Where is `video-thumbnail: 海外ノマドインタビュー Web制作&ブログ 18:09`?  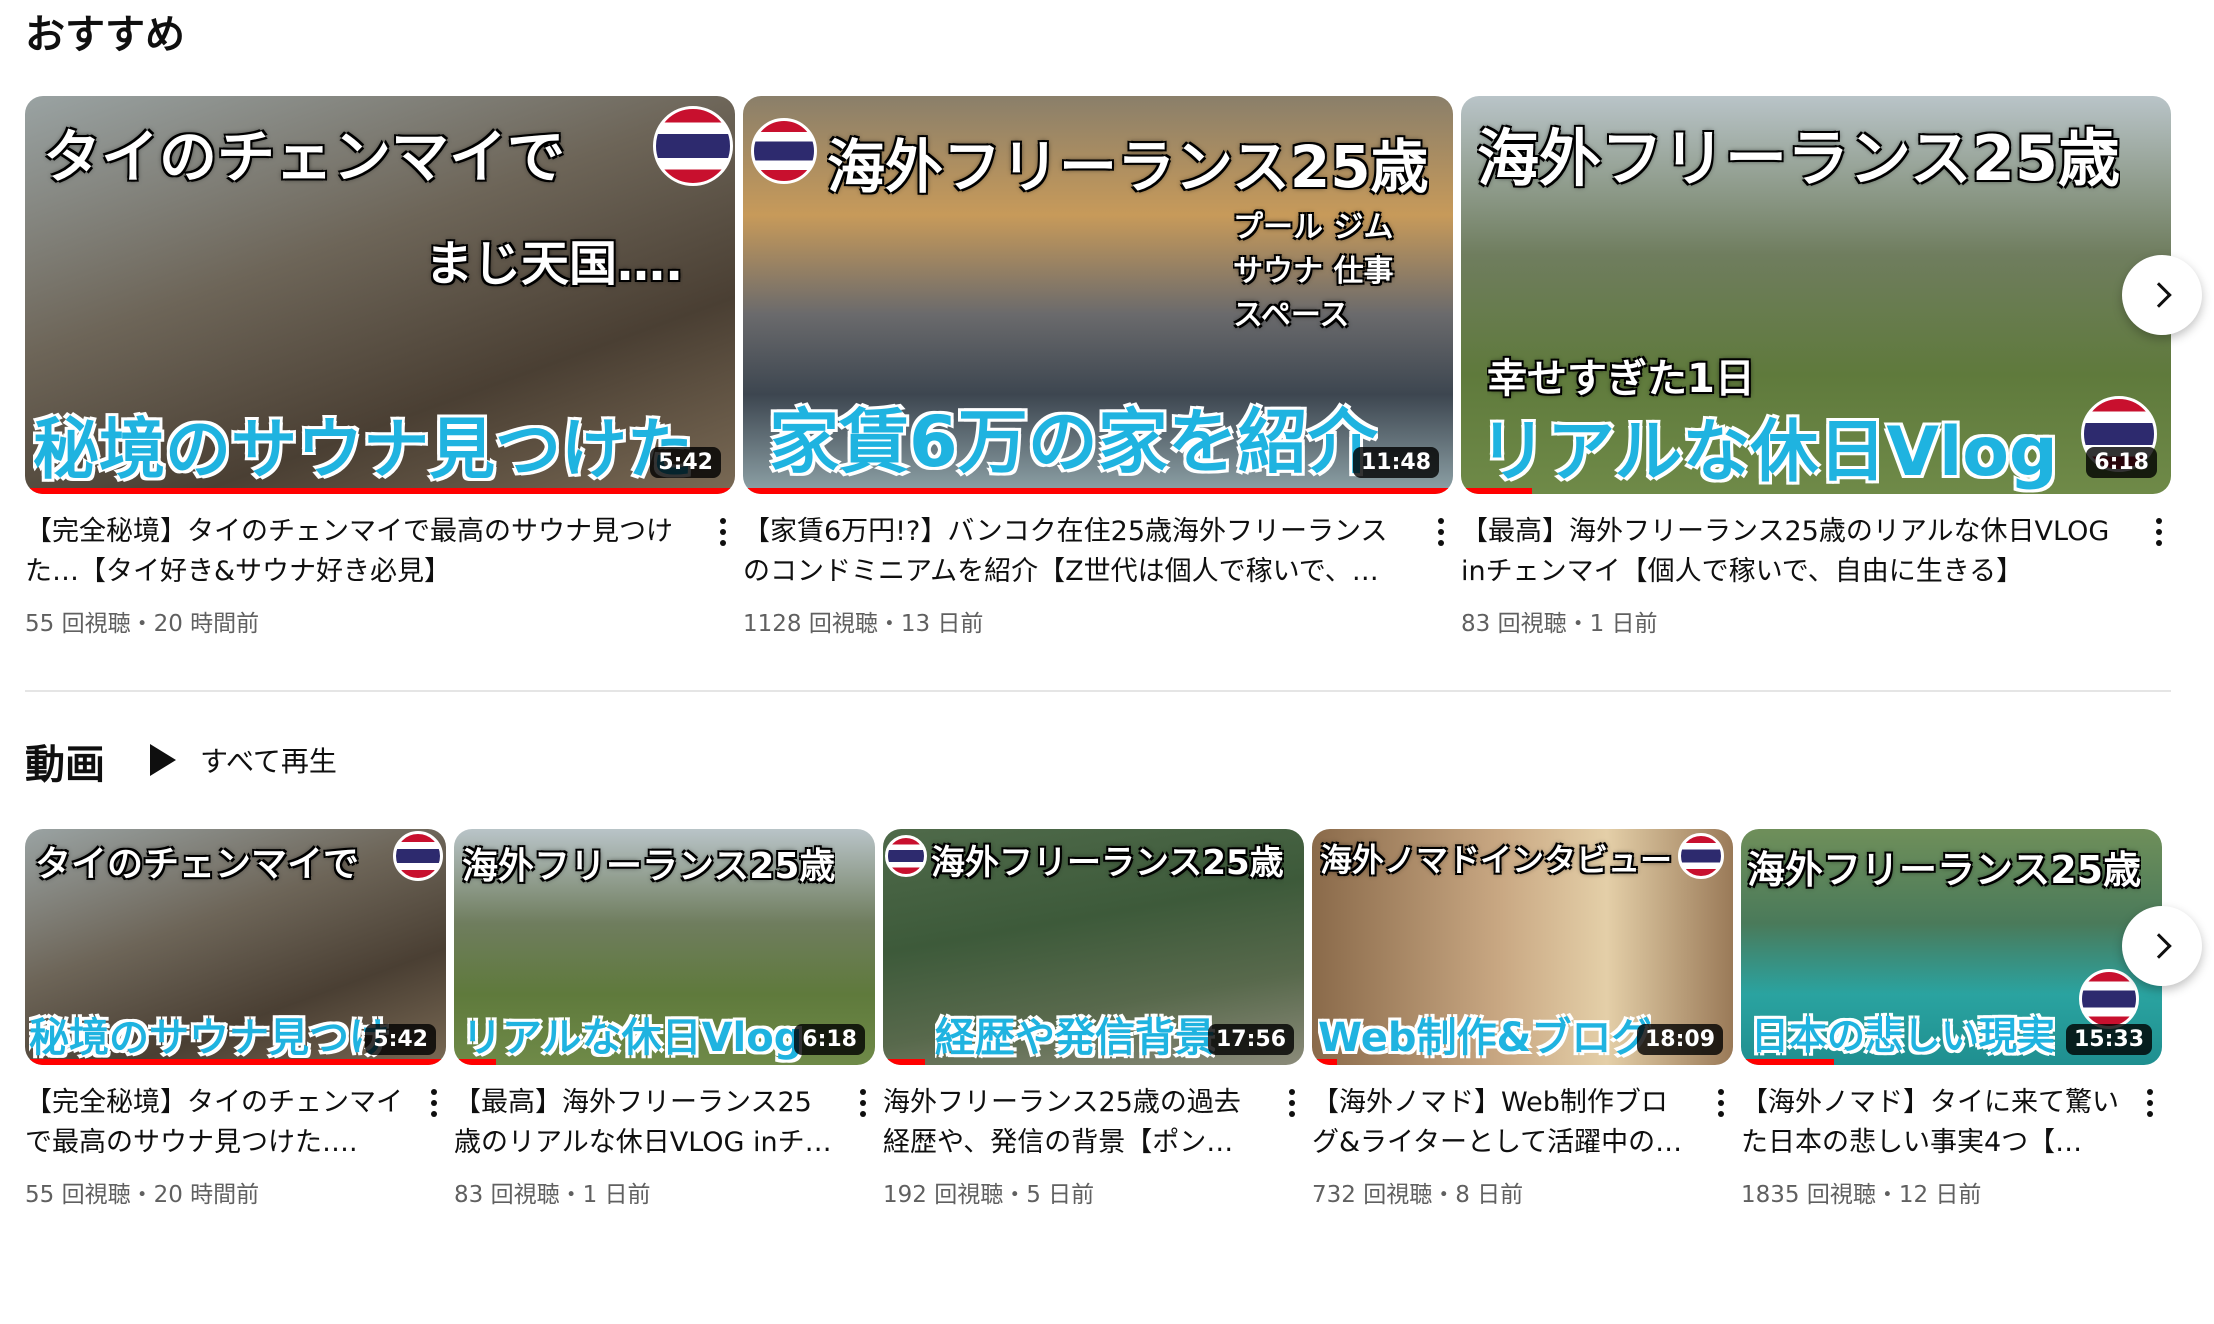 video-thumbnail: 海外ノマドインタビュー Web制作&ブログ 18:09 is located at coordinates (1522, 947).